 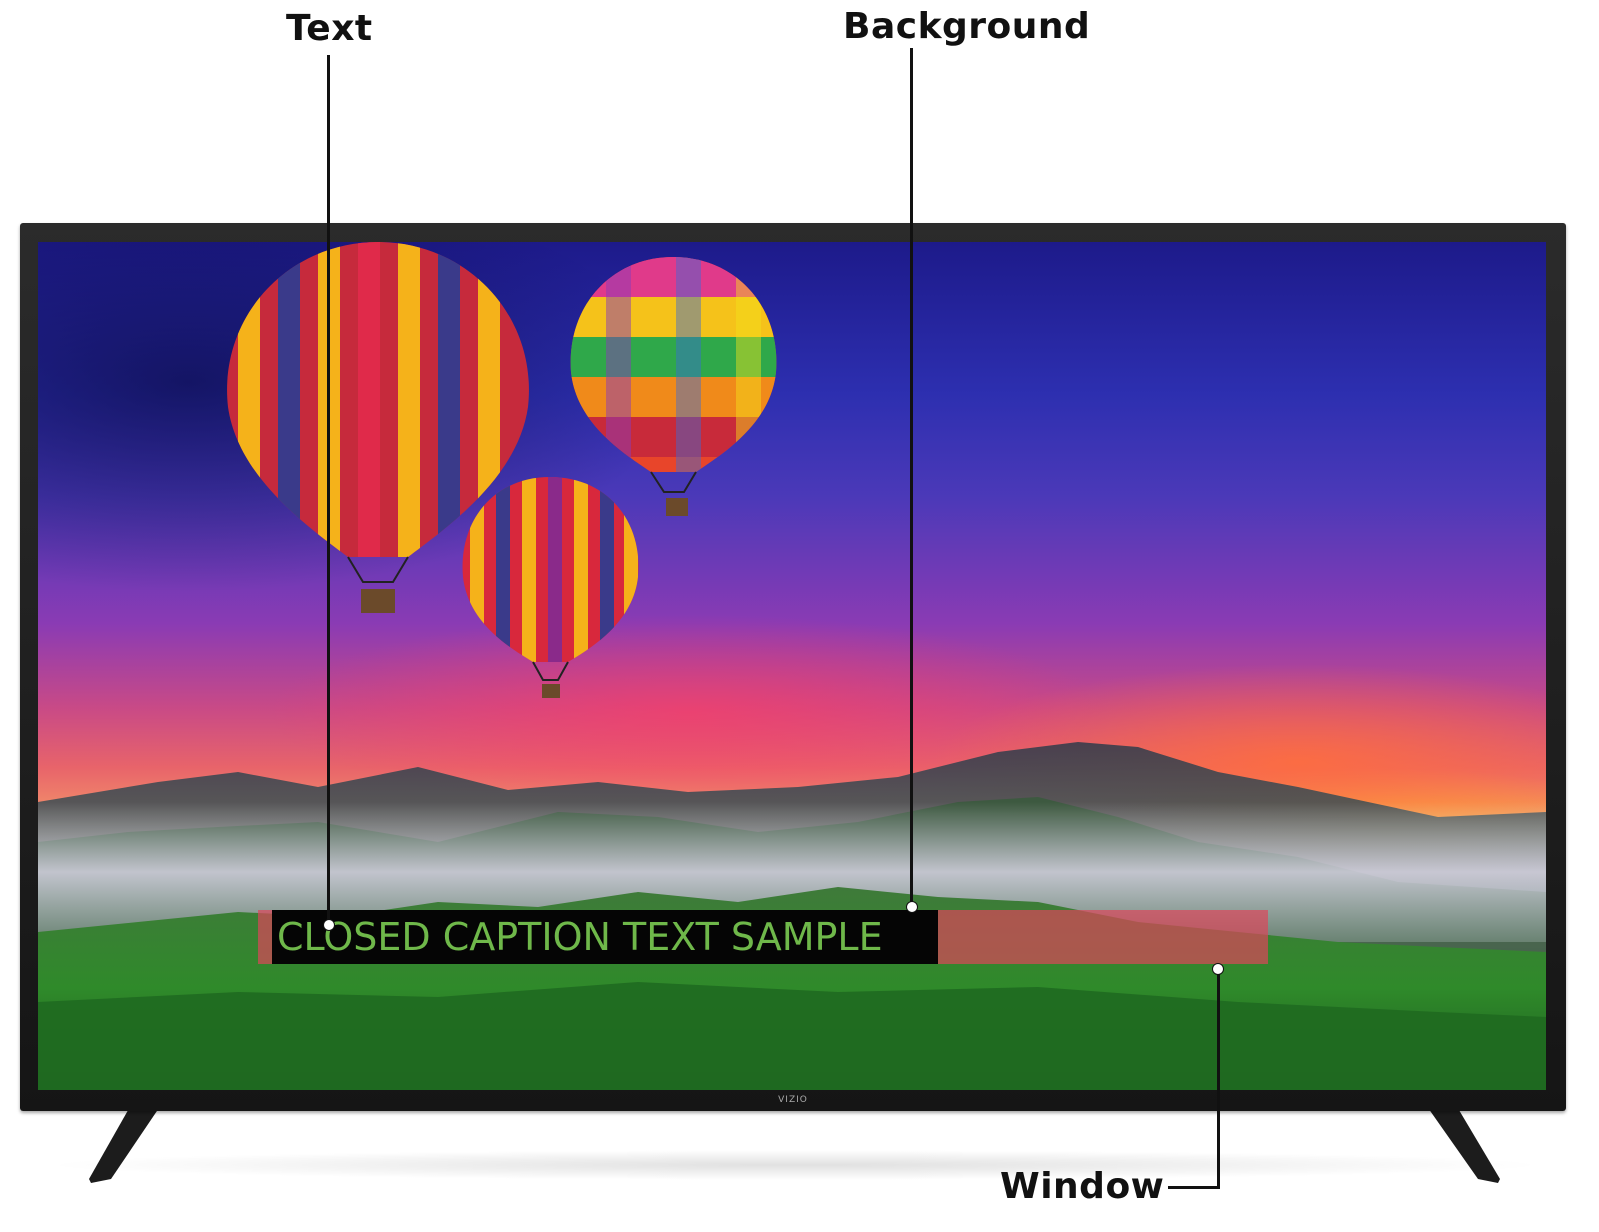 What do you see at coordinates (1463, 1144) in the screenshot?
I see `tv-stand-right` at bounding box center [1463, 1144].